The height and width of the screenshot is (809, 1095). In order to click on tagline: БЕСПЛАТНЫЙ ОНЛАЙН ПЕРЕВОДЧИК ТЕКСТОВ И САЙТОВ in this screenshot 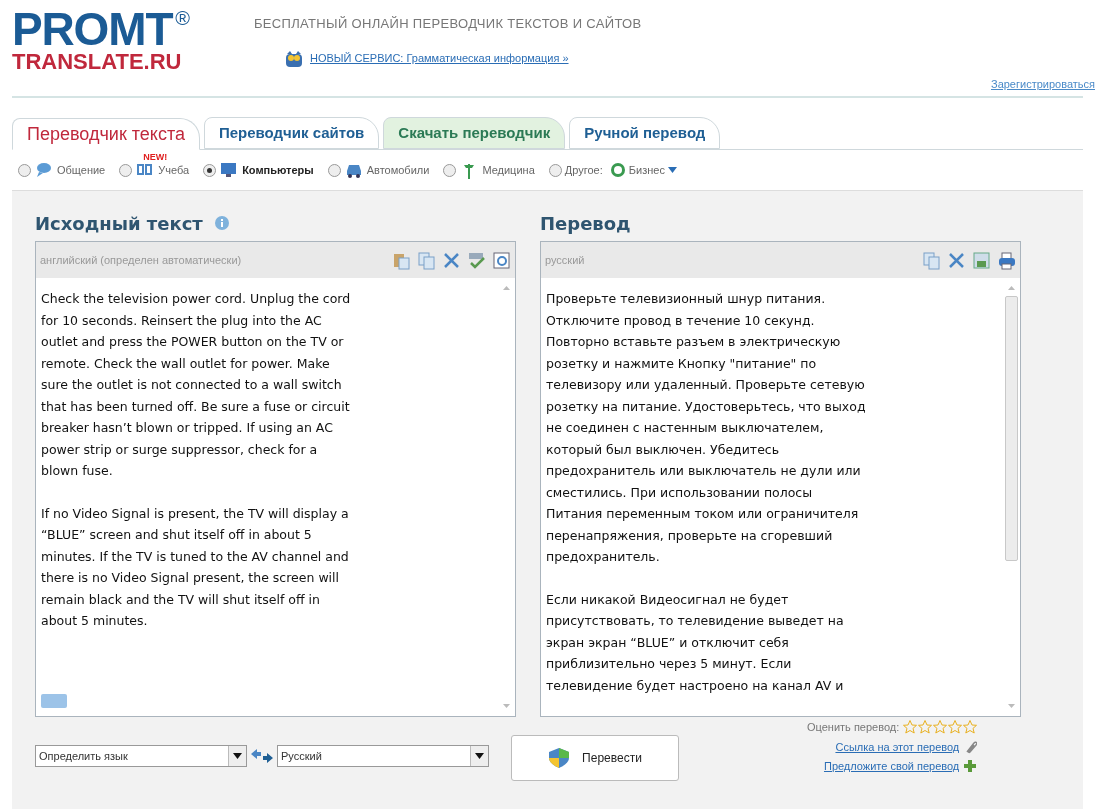, I will do `click(448, 24)`.